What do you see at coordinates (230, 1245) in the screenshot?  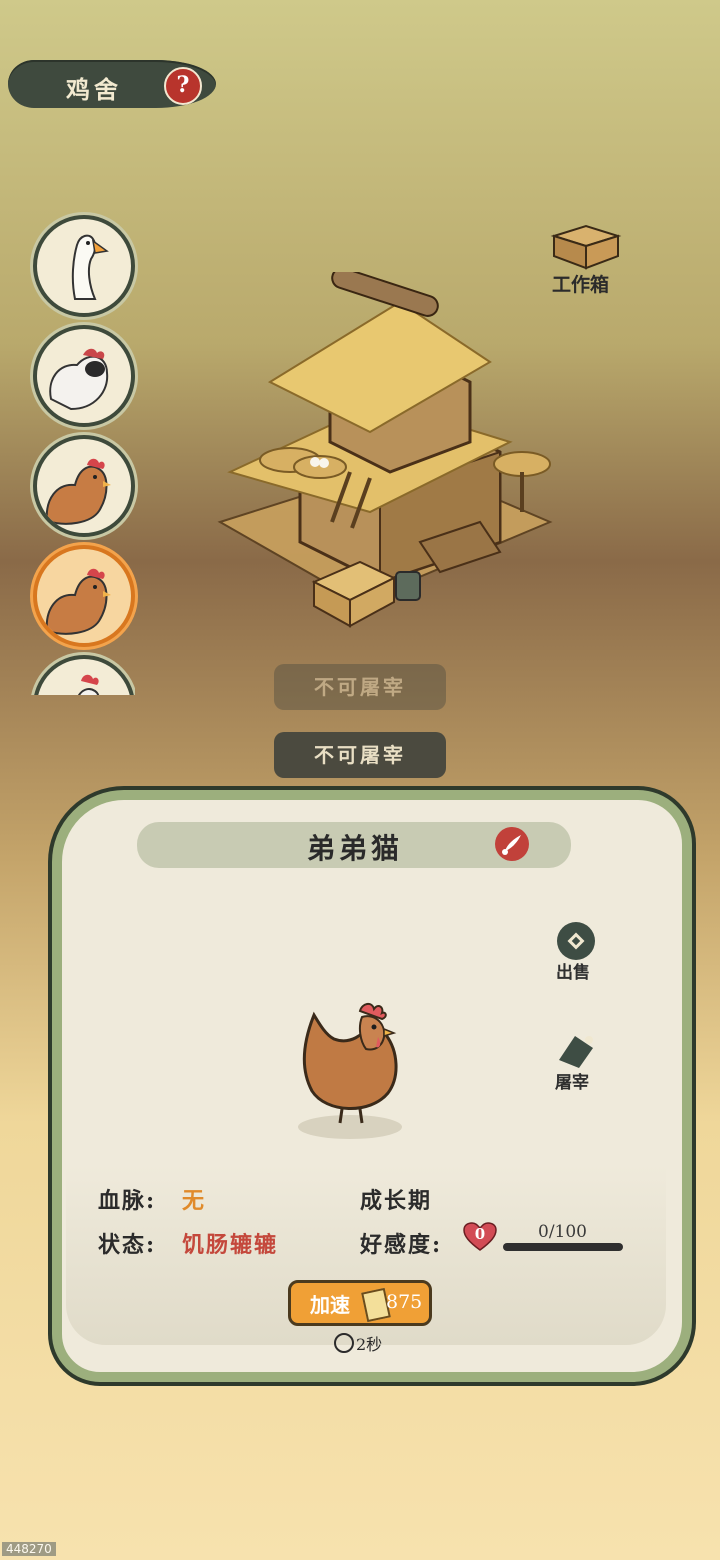 I see `status-value: 饥肠辘辘` at bounding box center [230, 1245].